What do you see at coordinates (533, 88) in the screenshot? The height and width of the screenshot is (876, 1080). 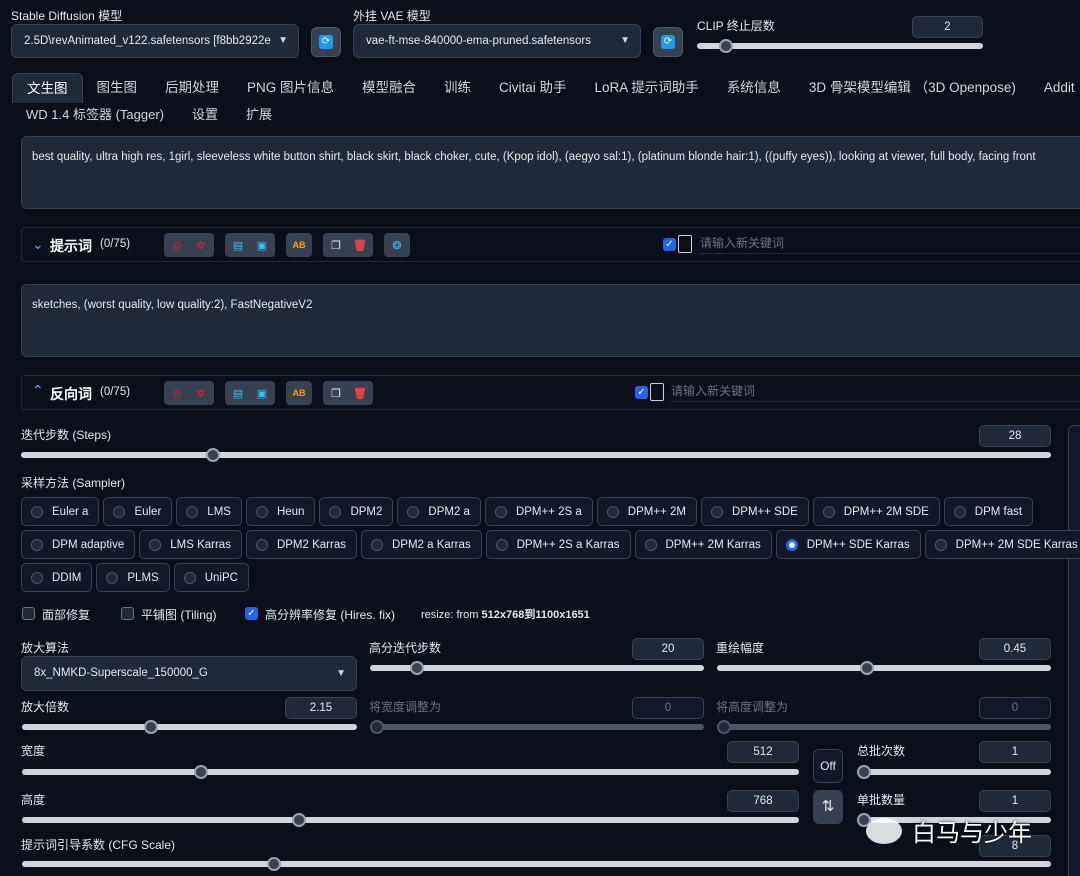 I see `tab-6: Civitai 助手` at bounding box center [533, 88].